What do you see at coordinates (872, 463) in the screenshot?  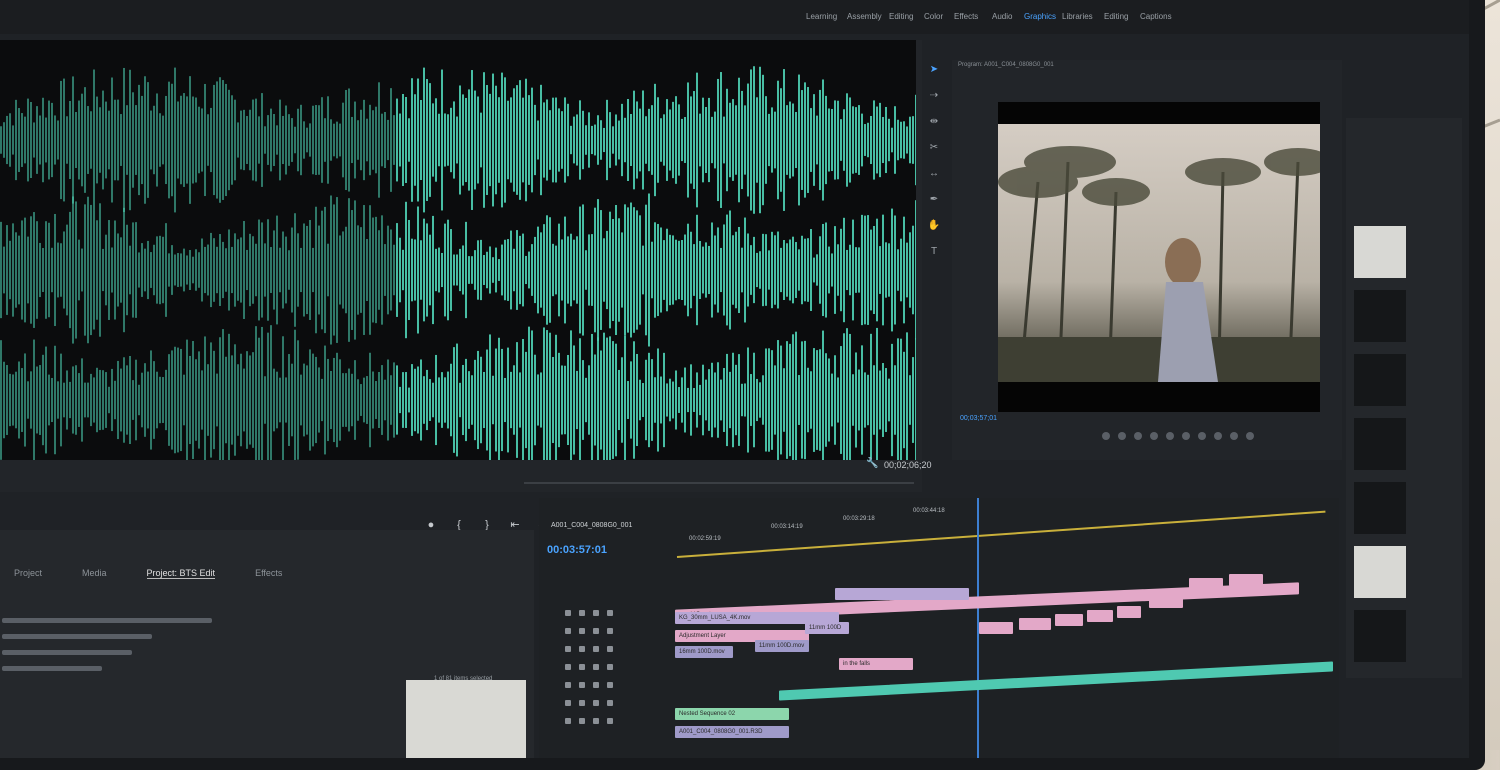 I see `wrench-icon: 🔧` at bounding box center [872, 463].